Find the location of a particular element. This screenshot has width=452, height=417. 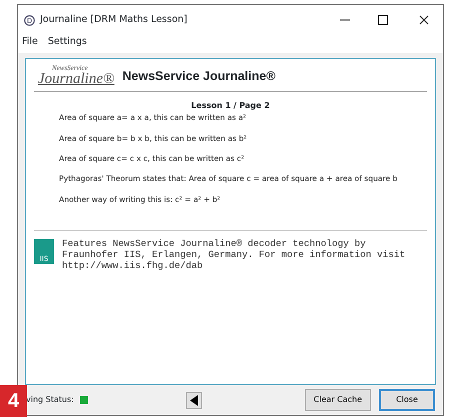

back-button is located at coordinates (194, 400).